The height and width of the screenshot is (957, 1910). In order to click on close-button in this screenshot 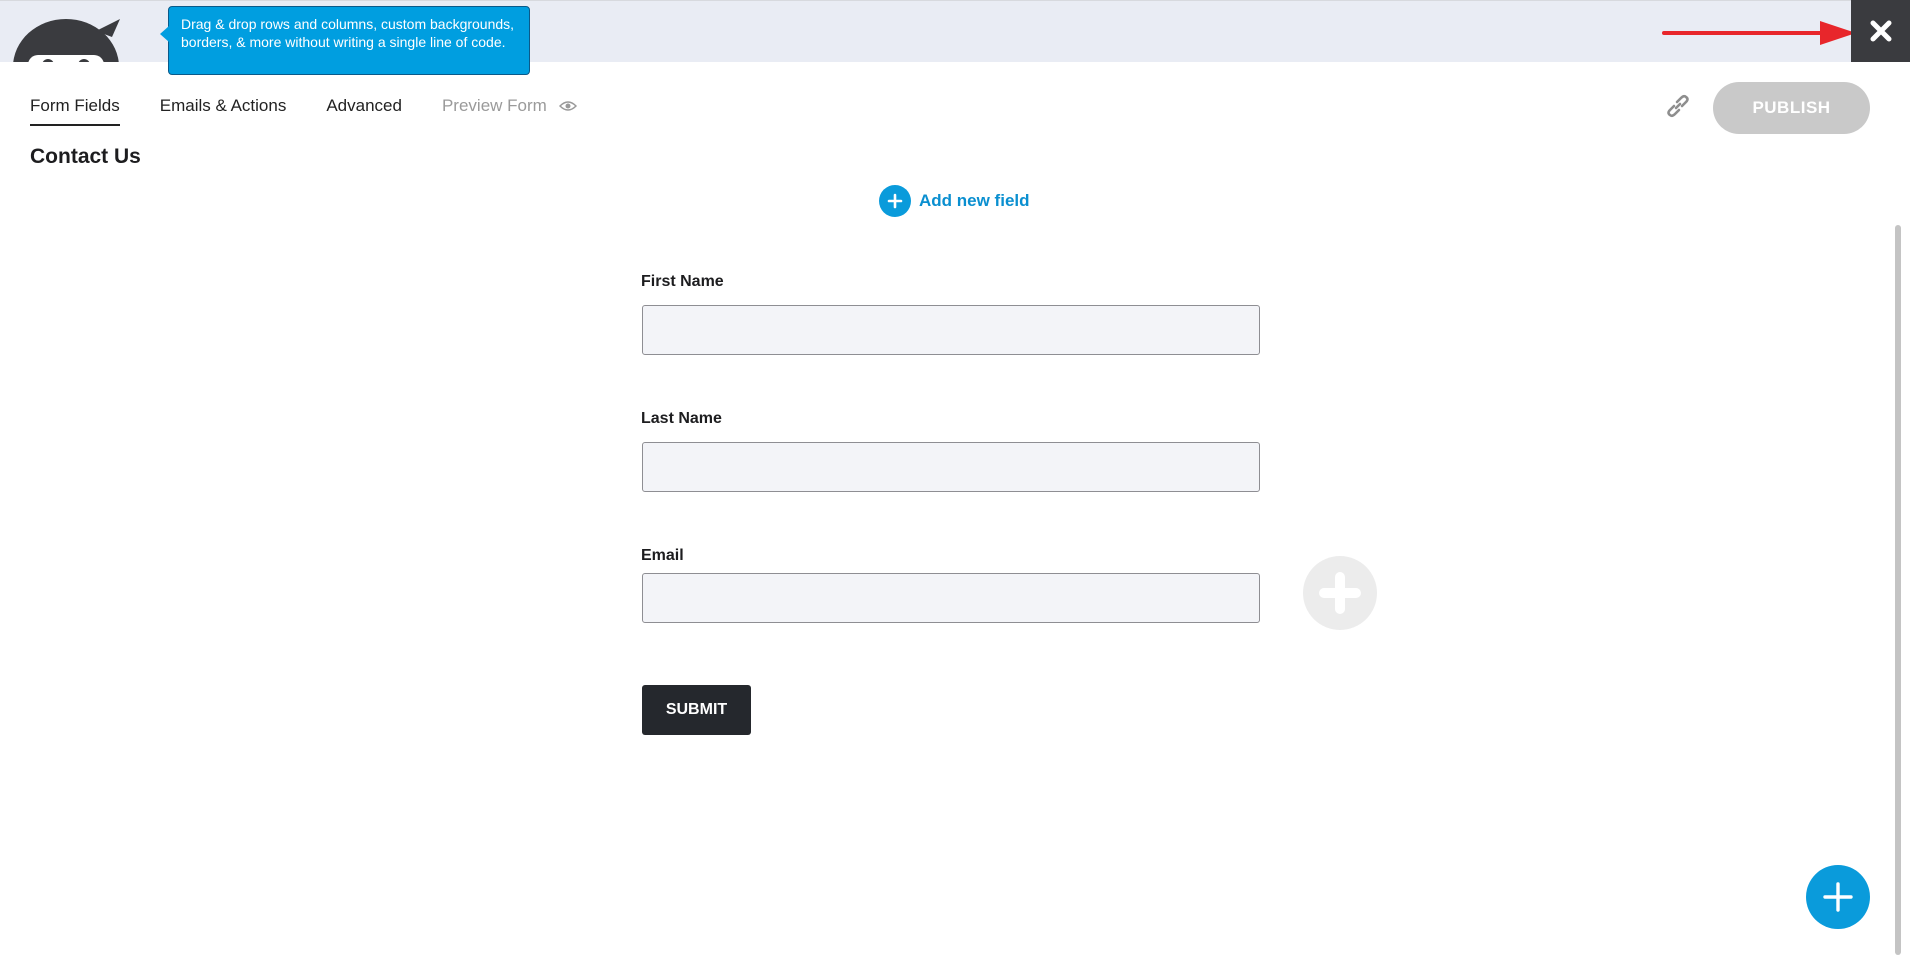, I will do `click(1880, 31)`.